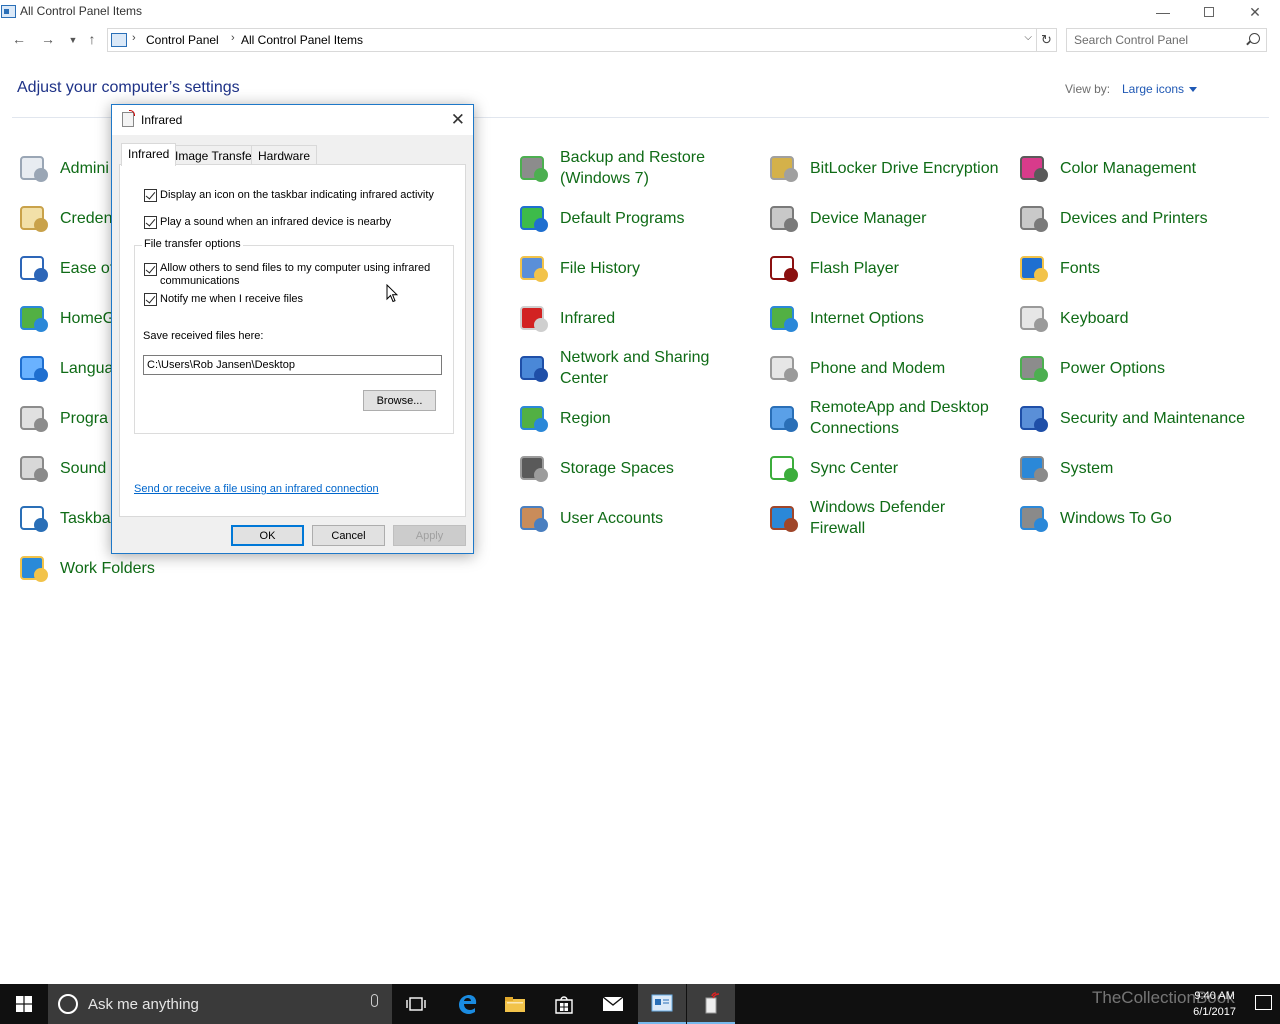 Image resolution: width=1280 pixels, height=1024 pixels. What do you see at coordinates (215, 155) in the screenshot?
I see `tab-image-transfer: Image Transfer` at bounding box center [215, 155].